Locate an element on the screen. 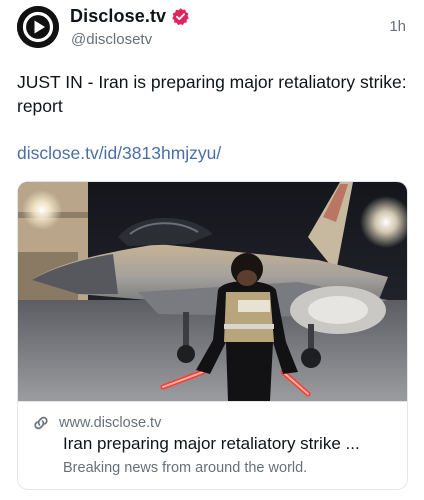 Image resolution: width=424 pixels, height=500 pixels. play-circle-logo-icon is located at coordinates (38, 27).